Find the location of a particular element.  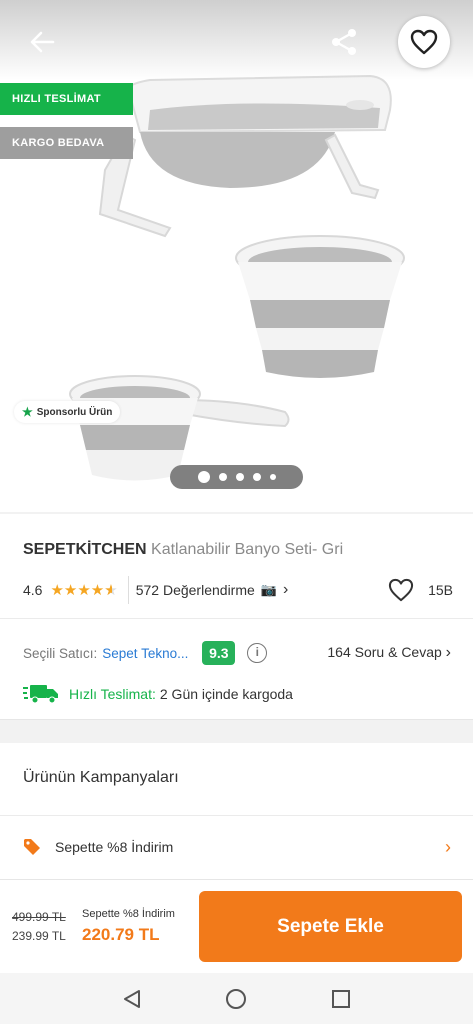

promo-price: 220.79 TL is located at coordinates (121, 934).